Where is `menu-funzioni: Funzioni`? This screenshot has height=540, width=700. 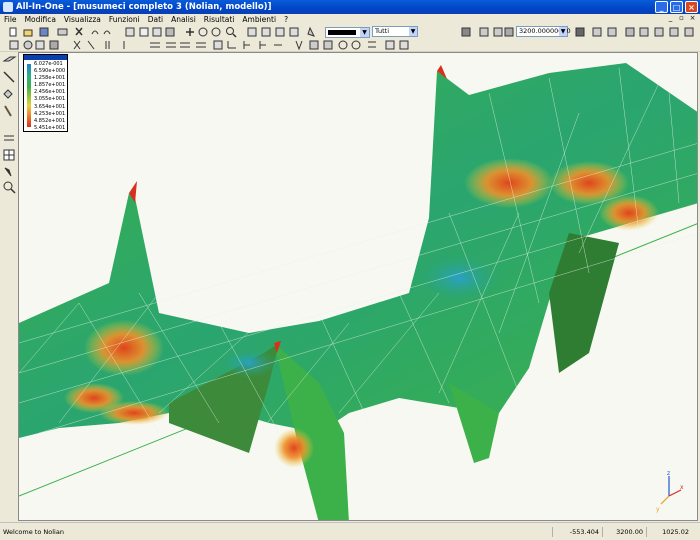 menu-funzioni: Funzioni is located at coordinates (124, 19).